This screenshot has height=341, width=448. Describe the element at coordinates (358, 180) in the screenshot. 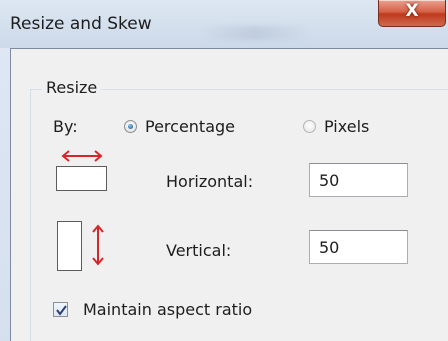

I see `horizontal-input: 50` at that location.